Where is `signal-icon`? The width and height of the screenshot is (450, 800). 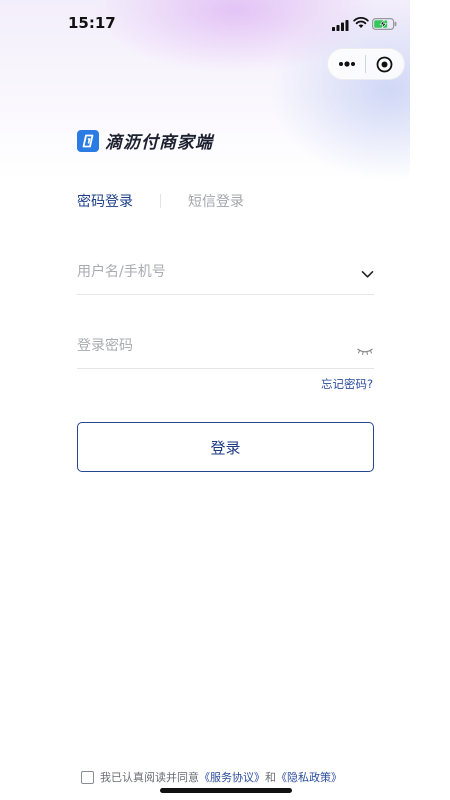 signal-icon is located at coordinates (340, 25).